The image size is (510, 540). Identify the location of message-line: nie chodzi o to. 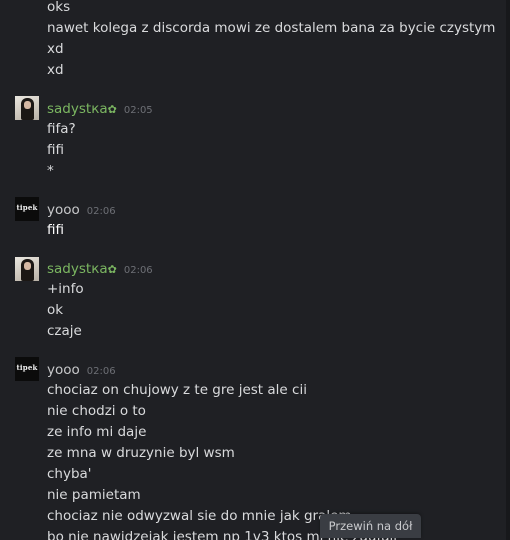
(96, 411).